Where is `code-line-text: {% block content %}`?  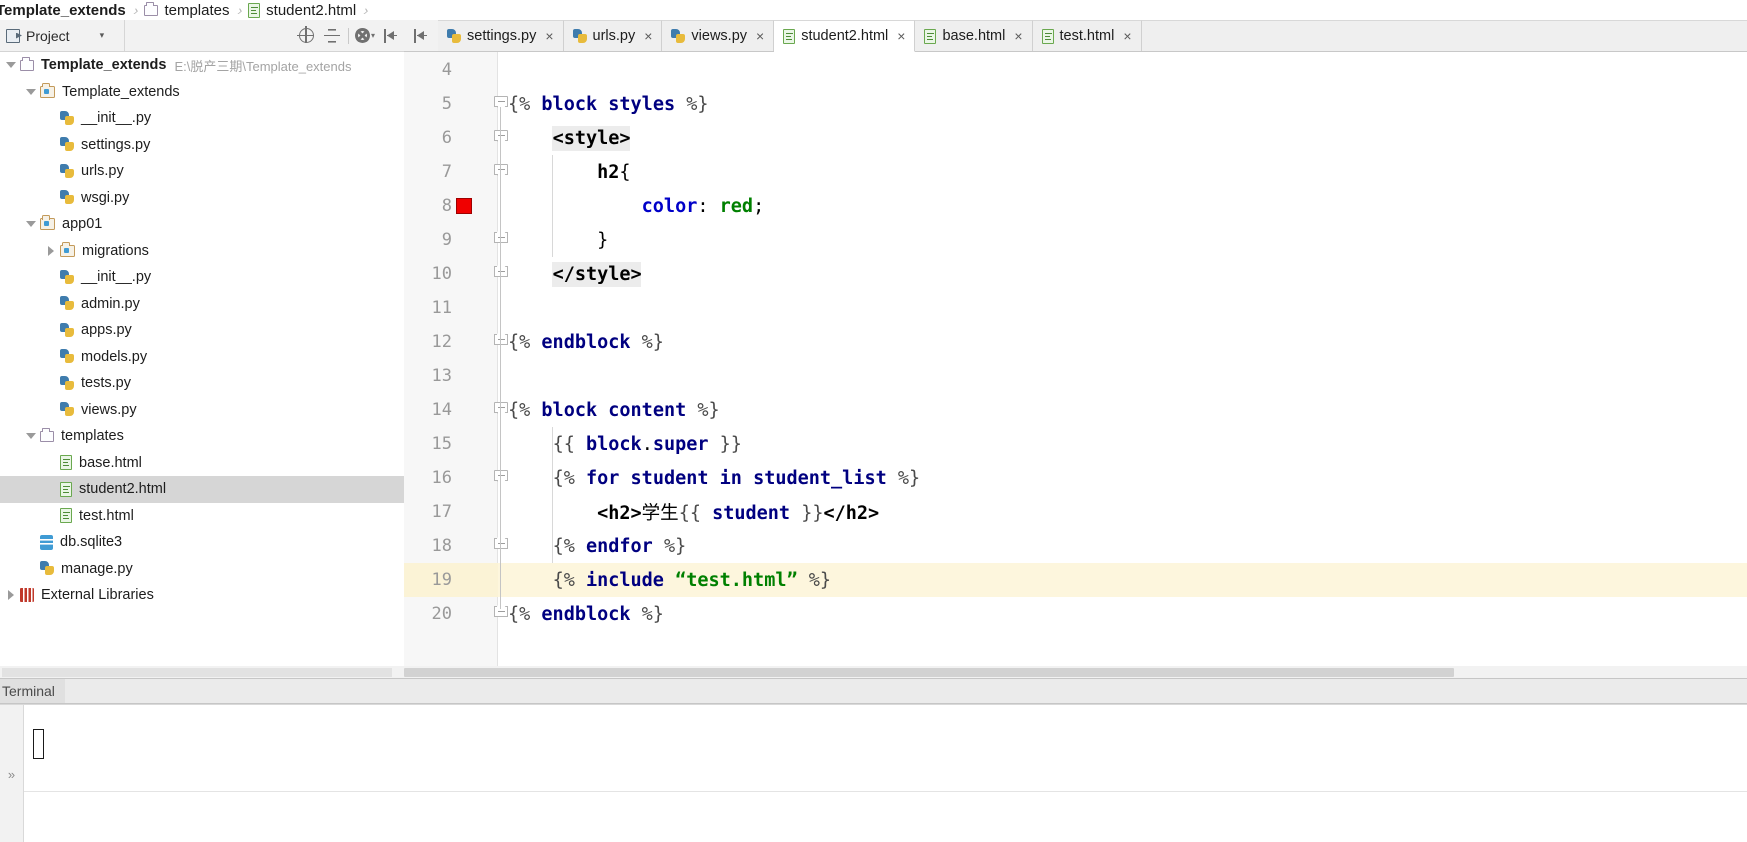 code-line-text: {% block content %} is located at coordinates (614, 410).